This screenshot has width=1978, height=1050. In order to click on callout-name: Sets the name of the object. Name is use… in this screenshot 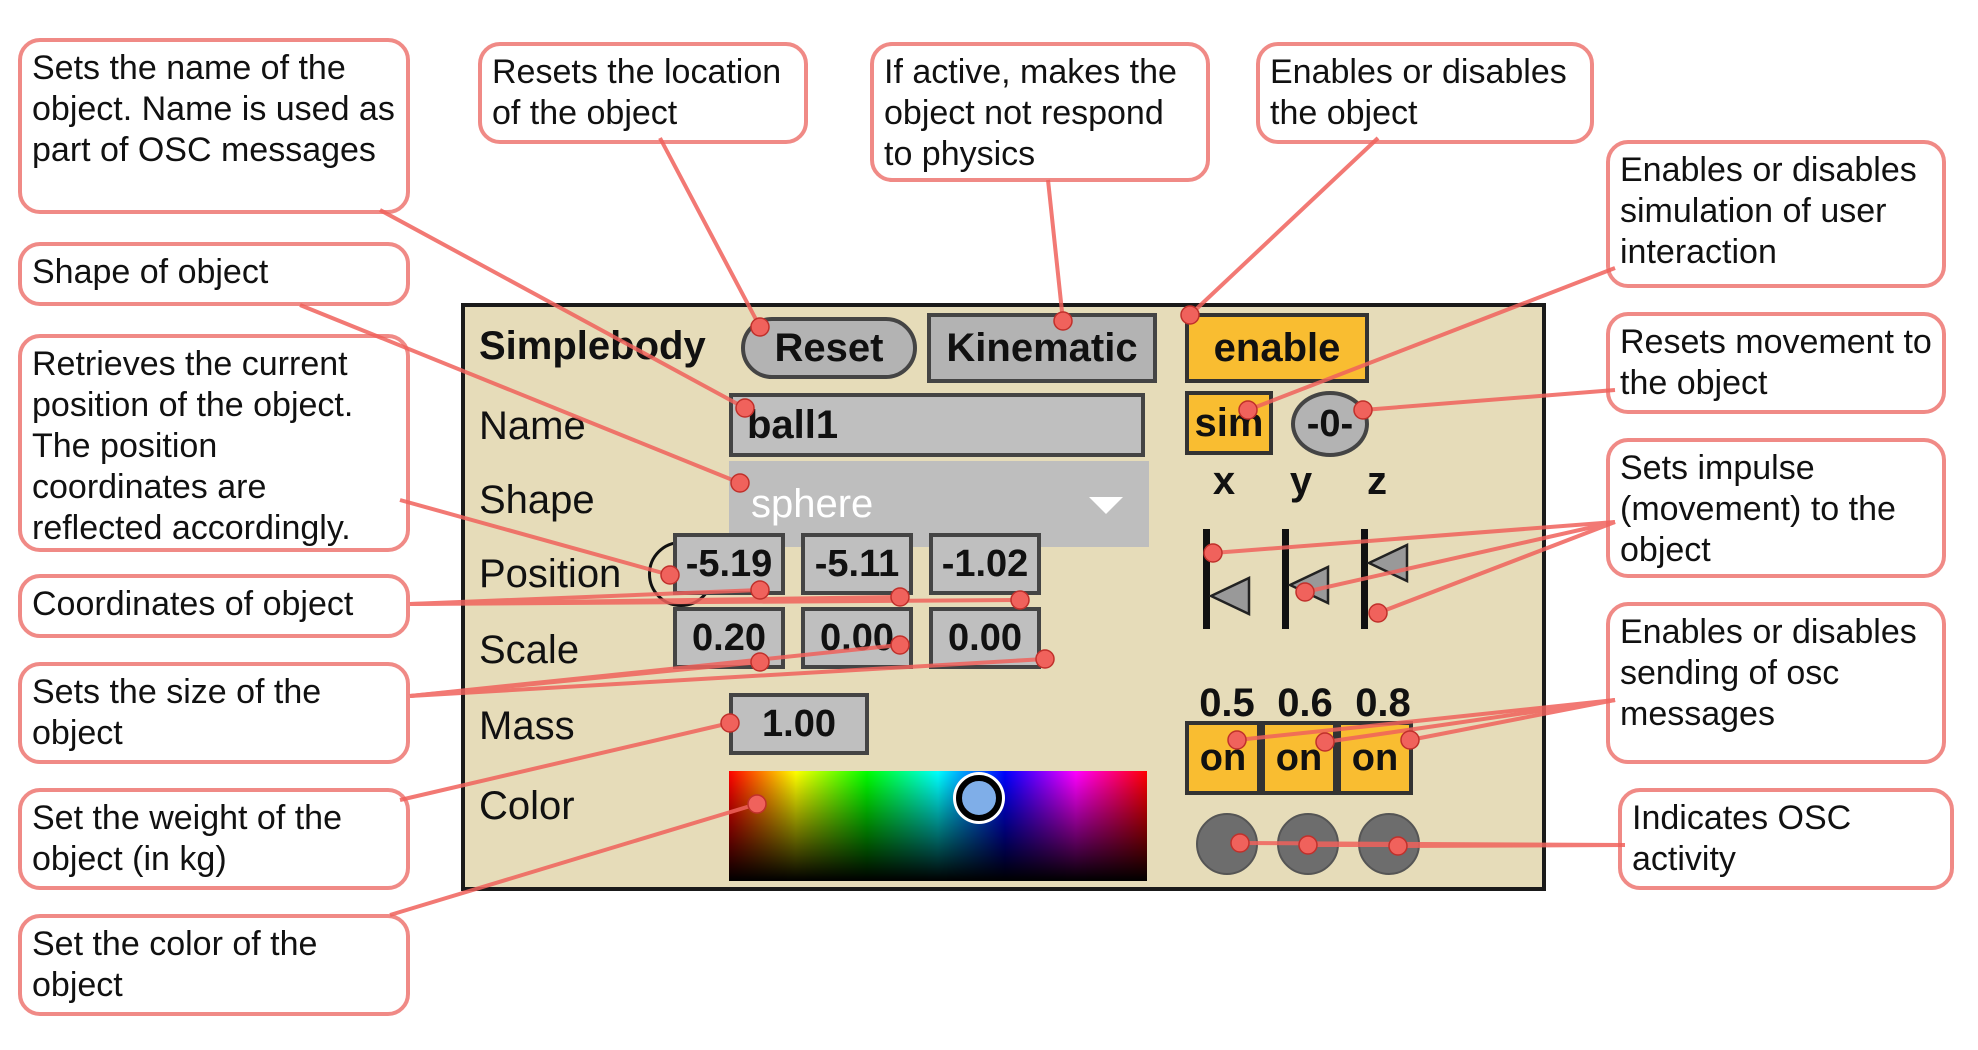, I will do `click(214, 126)`.